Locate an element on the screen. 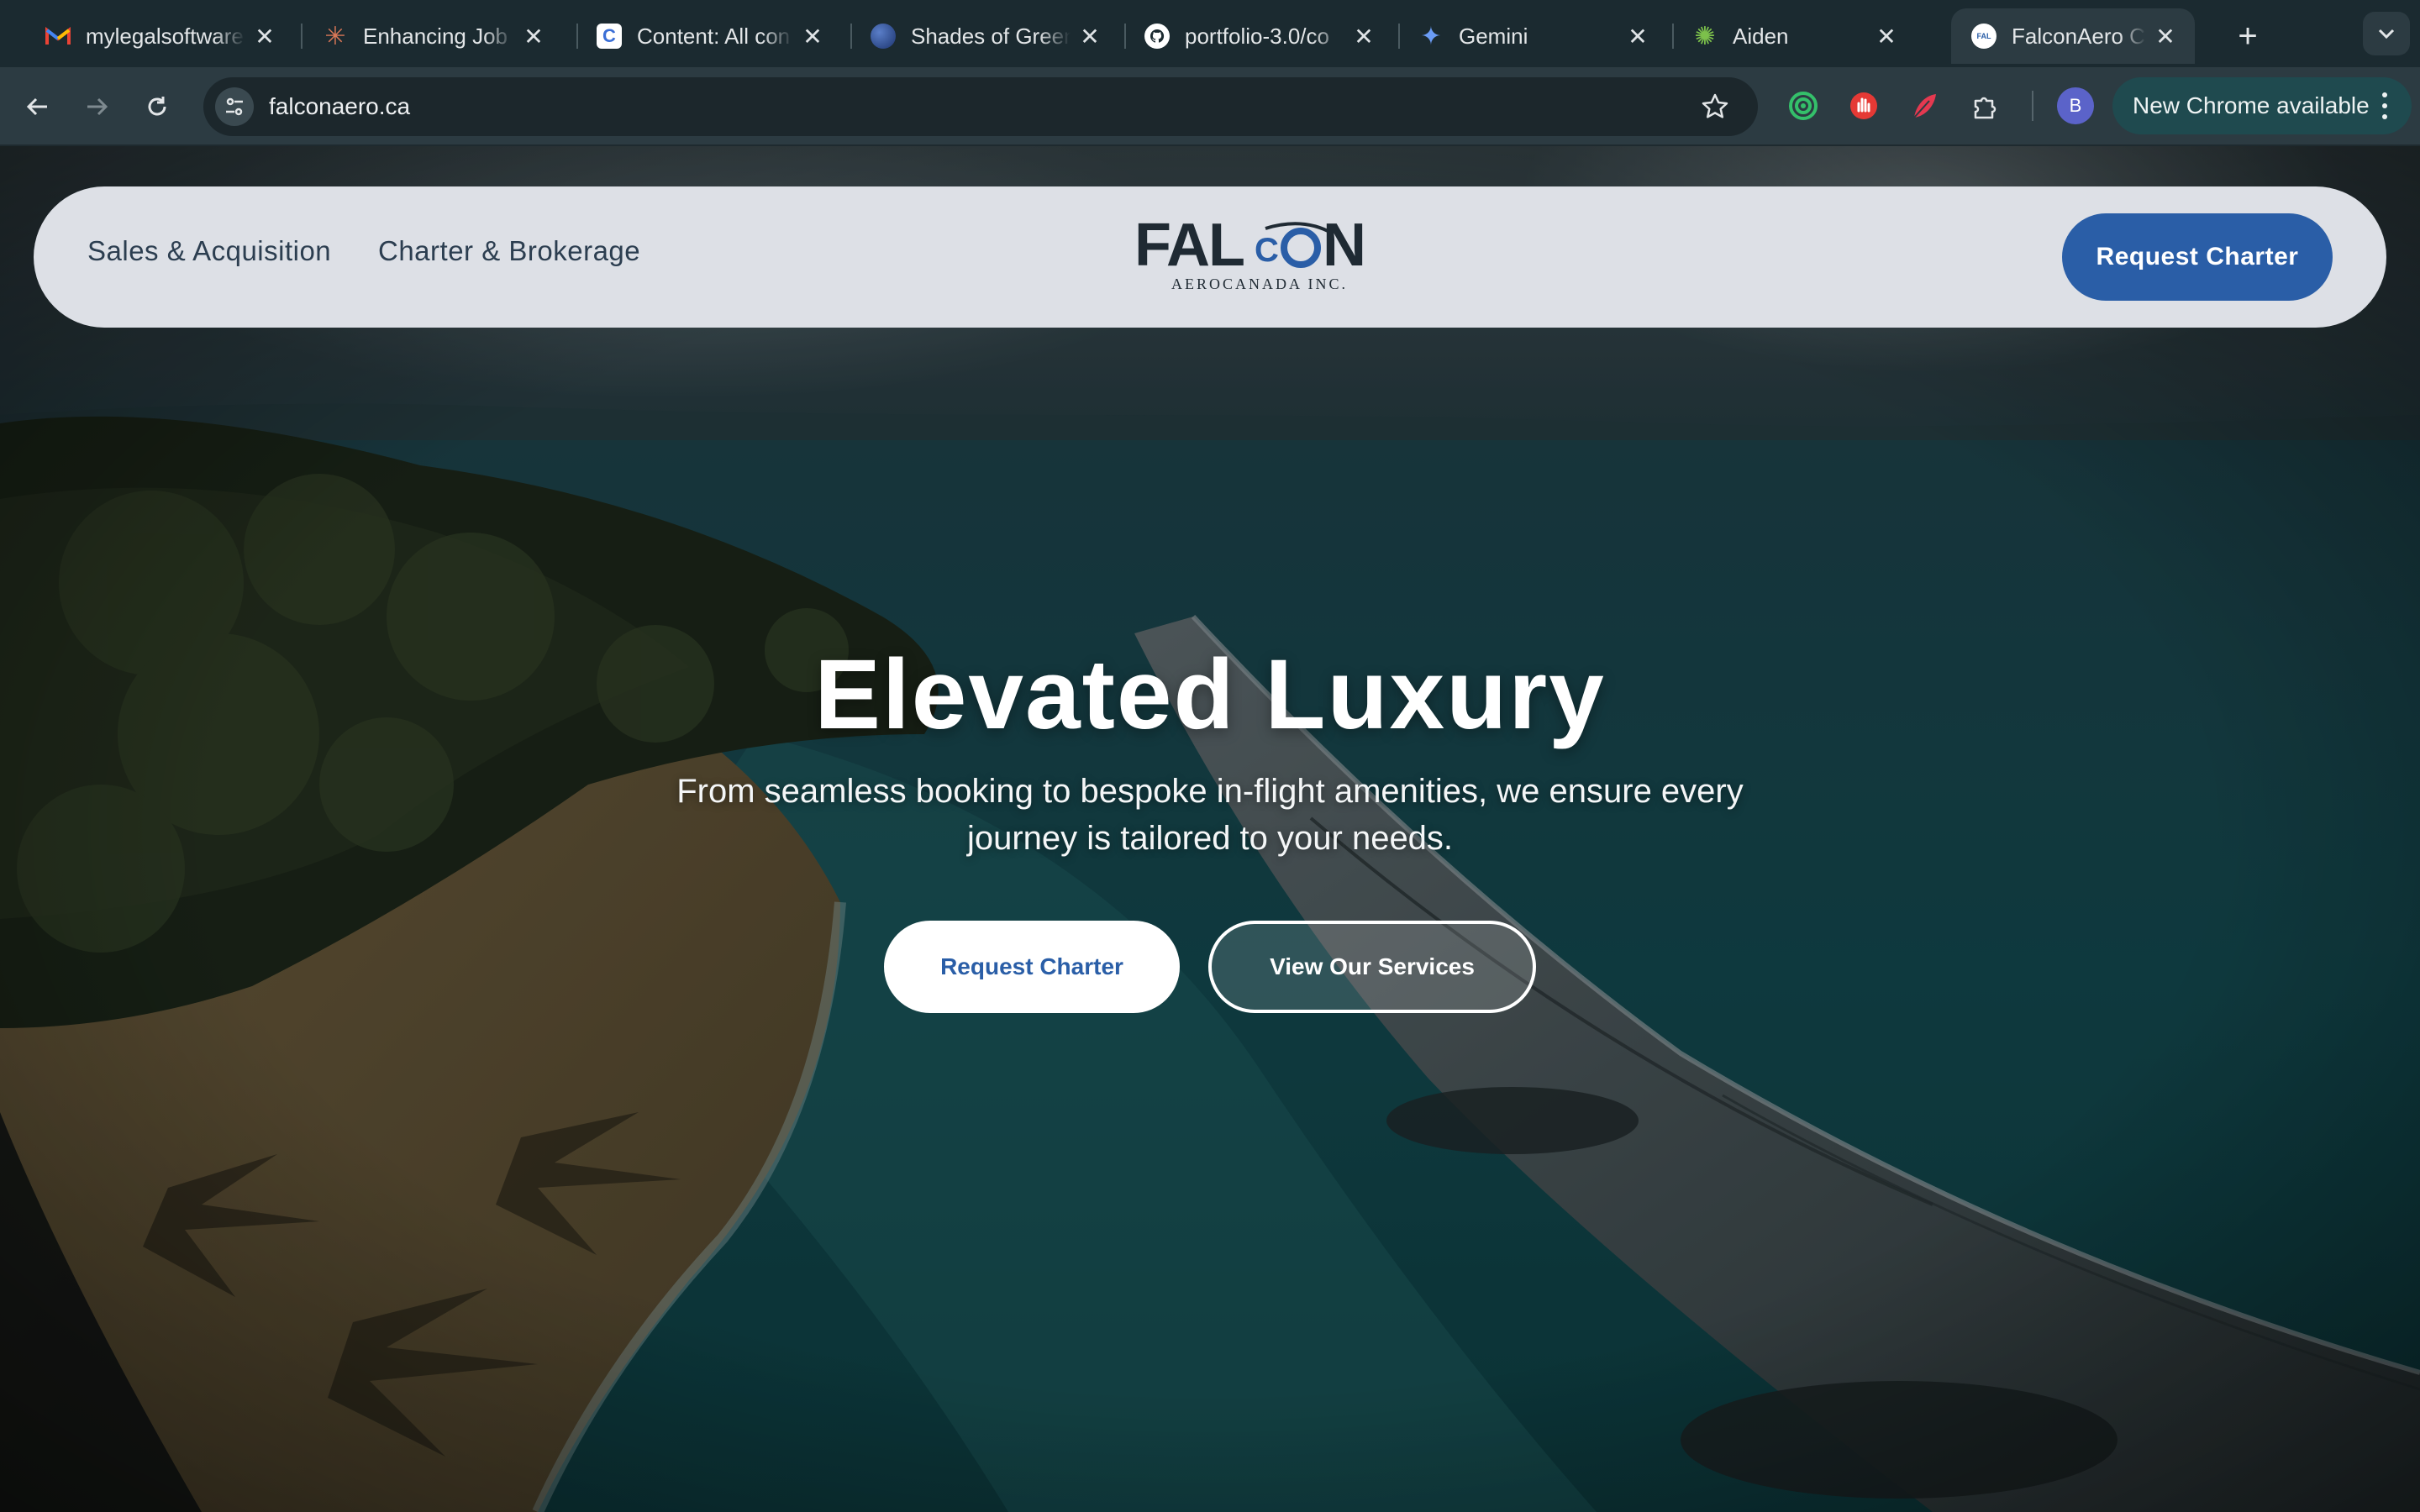 Image resolution: width=2420 pixels, height=1512 pixels. tab-gmail: mylegalsoftware ✕ is located at coordinates (159, 36).